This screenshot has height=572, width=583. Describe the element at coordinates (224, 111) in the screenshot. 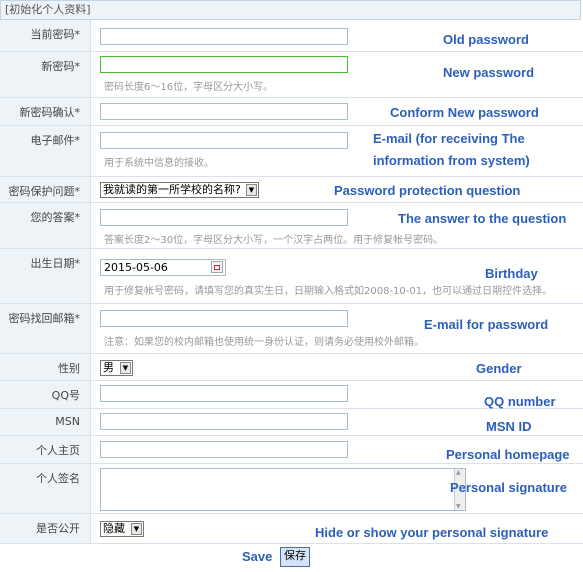

I see `confirm-password-input` at that location.